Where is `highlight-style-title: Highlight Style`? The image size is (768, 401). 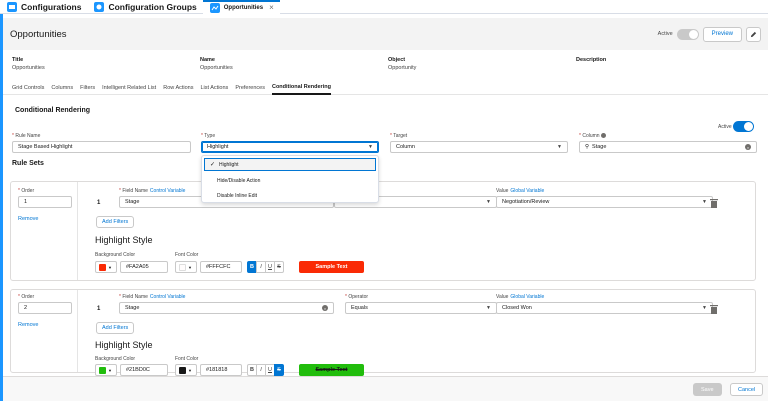
highlight-style-title: Highlight Style is located at coordinates (124, 345).